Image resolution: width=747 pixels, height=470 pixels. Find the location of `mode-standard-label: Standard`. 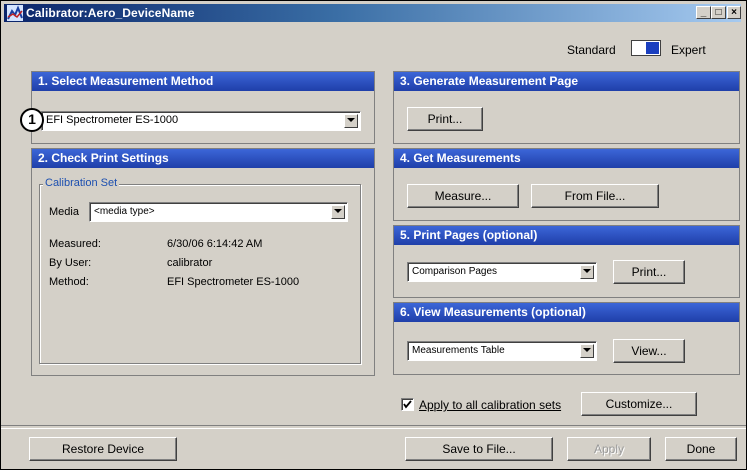

mode-standard-label: Standard is located at coordinates (591, 50).